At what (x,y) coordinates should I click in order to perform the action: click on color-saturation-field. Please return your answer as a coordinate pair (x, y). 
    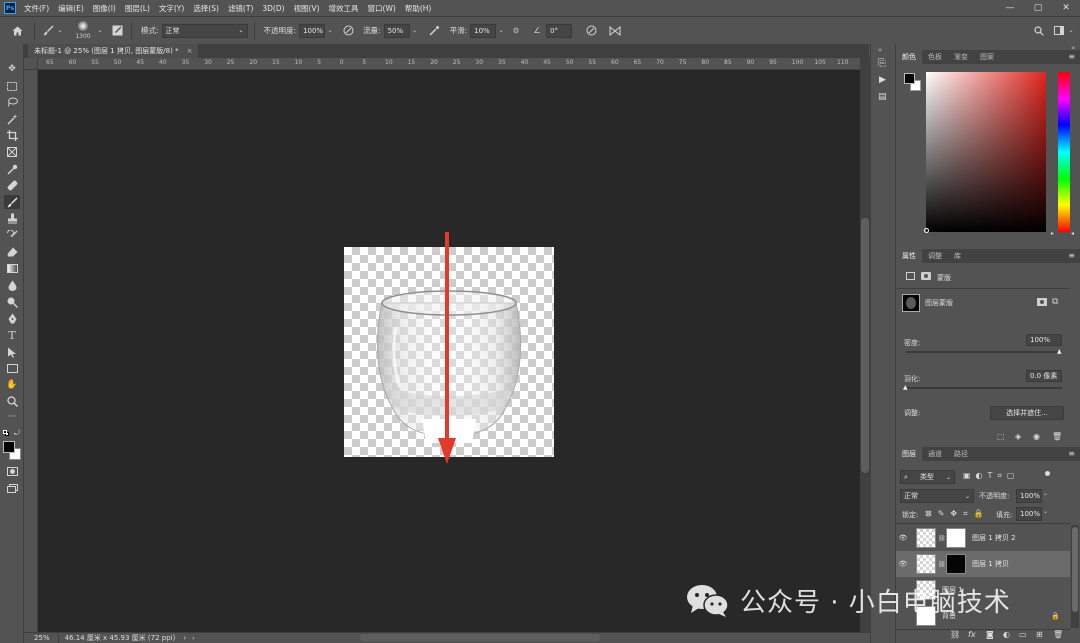
    Looking at the image, I should click on (986, 152).